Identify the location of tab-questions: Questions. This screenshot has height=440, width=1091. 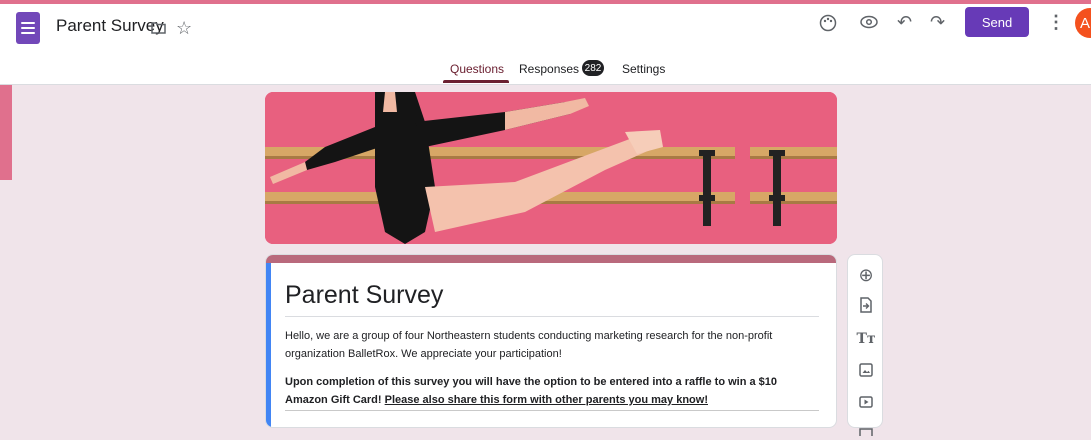
(477, 69).